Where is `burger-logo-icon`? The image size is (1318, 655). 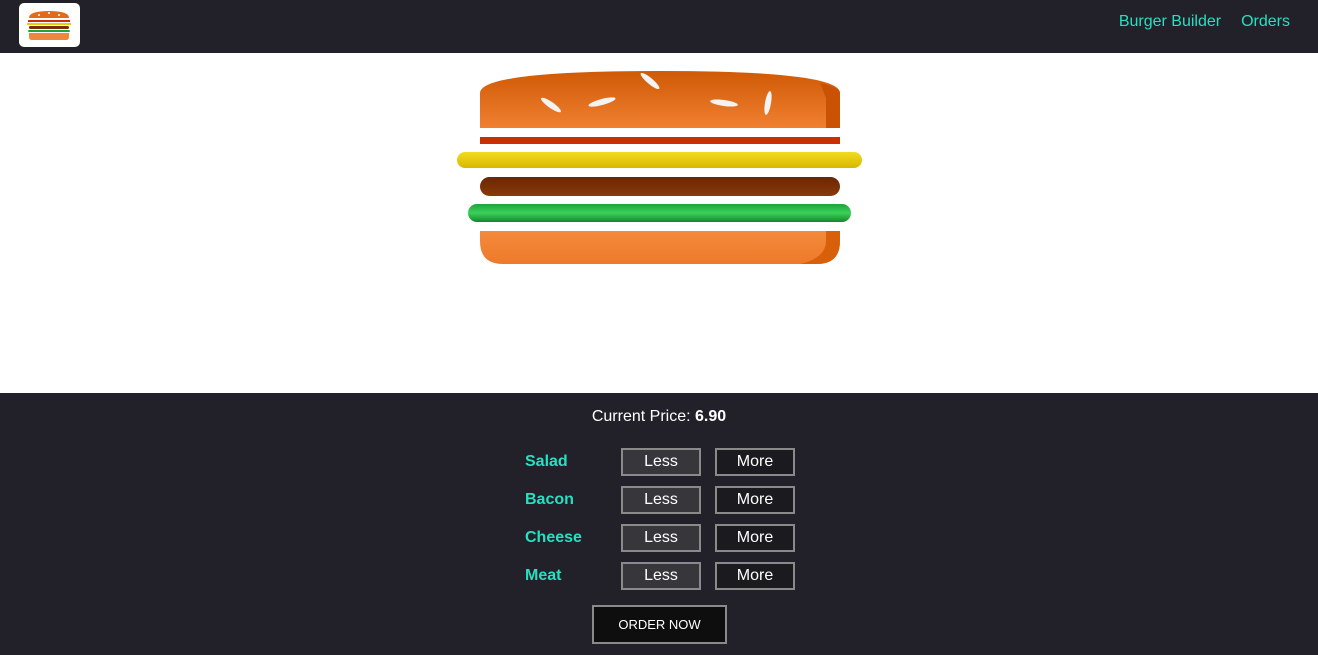
burger-logo-icon is located at coordinates (49, 25).